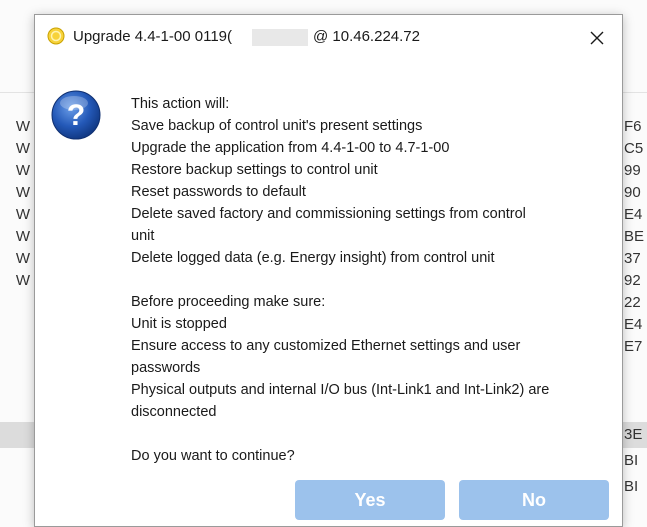 The height and width of the screenshot is (527, 647). What do you see at coordinates (143, 236) in the screenshot?
I see `message-line: unit` at bounding box center [143, 236].